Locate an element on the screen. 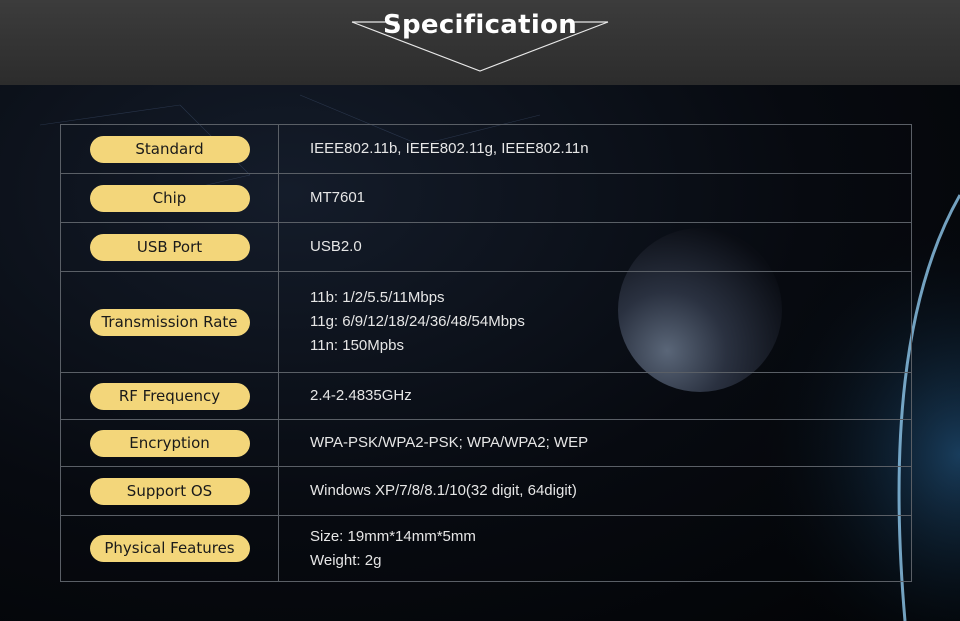 The height and width of the screenshot is (621, 960). spec-label-badge: Standard is located at coordinates (169, 149).